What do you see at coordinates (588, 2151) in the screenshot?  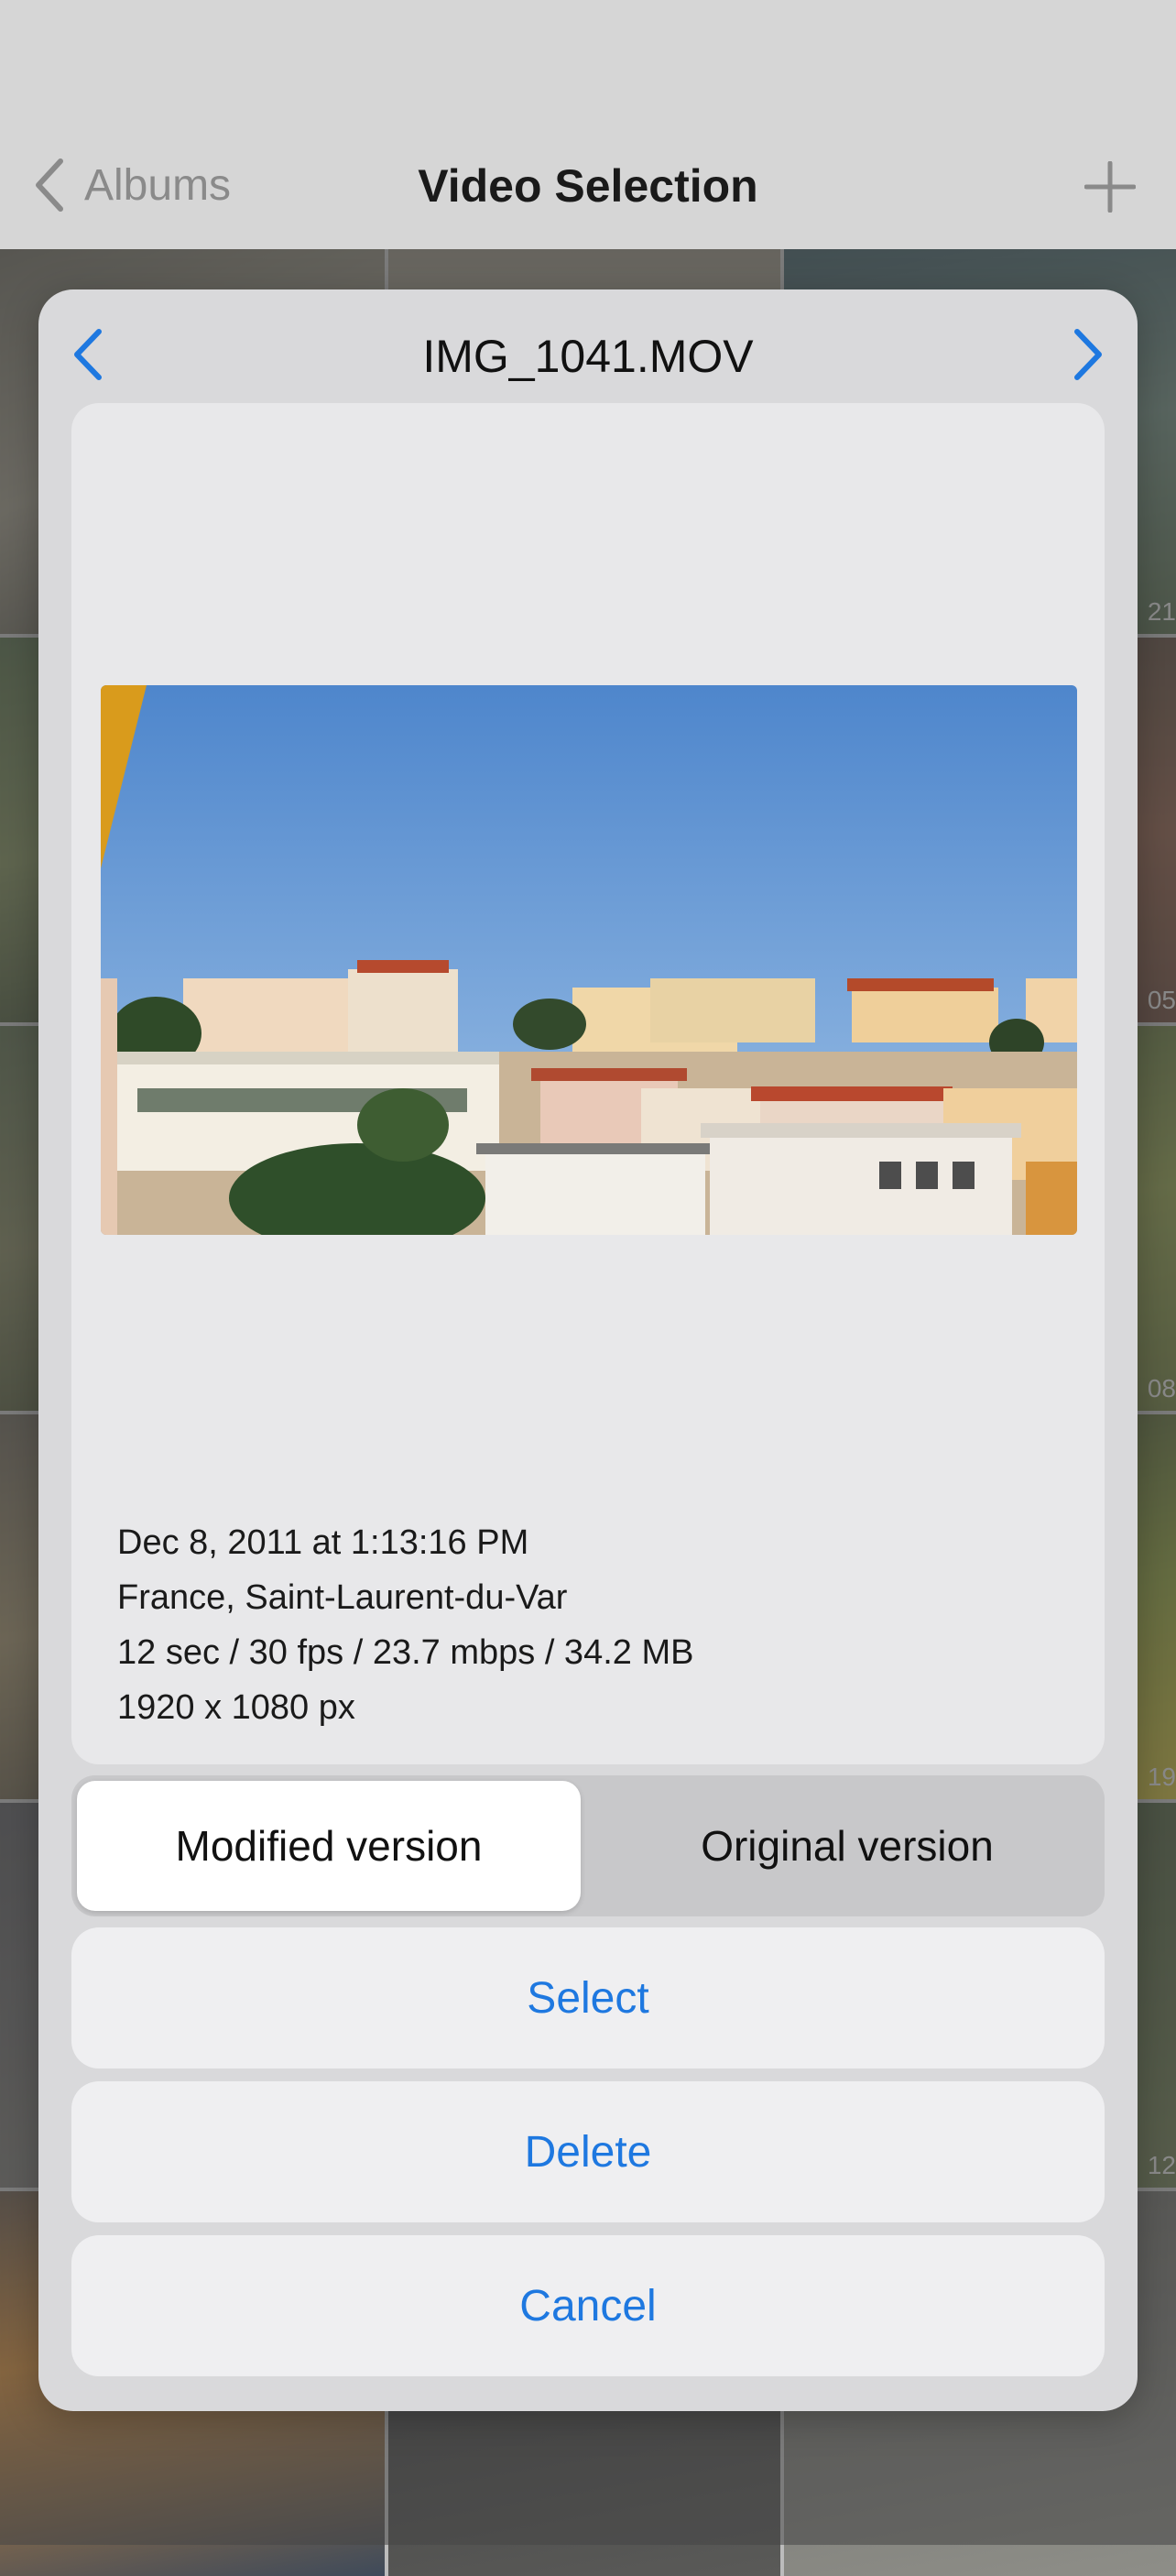 I see `delete-button: Delete` at bounding box center [588, 2151].